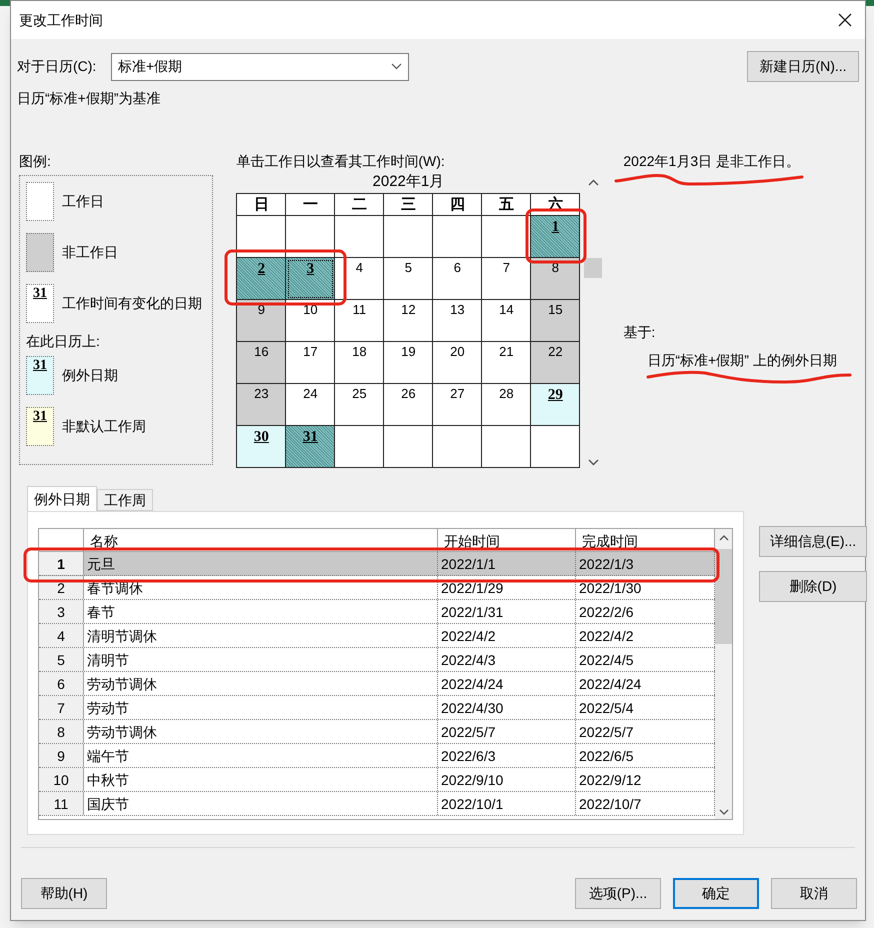  Describe the element at coordinates (261, 611) in the screenshot. I see `table-cell: 春节` at that location.